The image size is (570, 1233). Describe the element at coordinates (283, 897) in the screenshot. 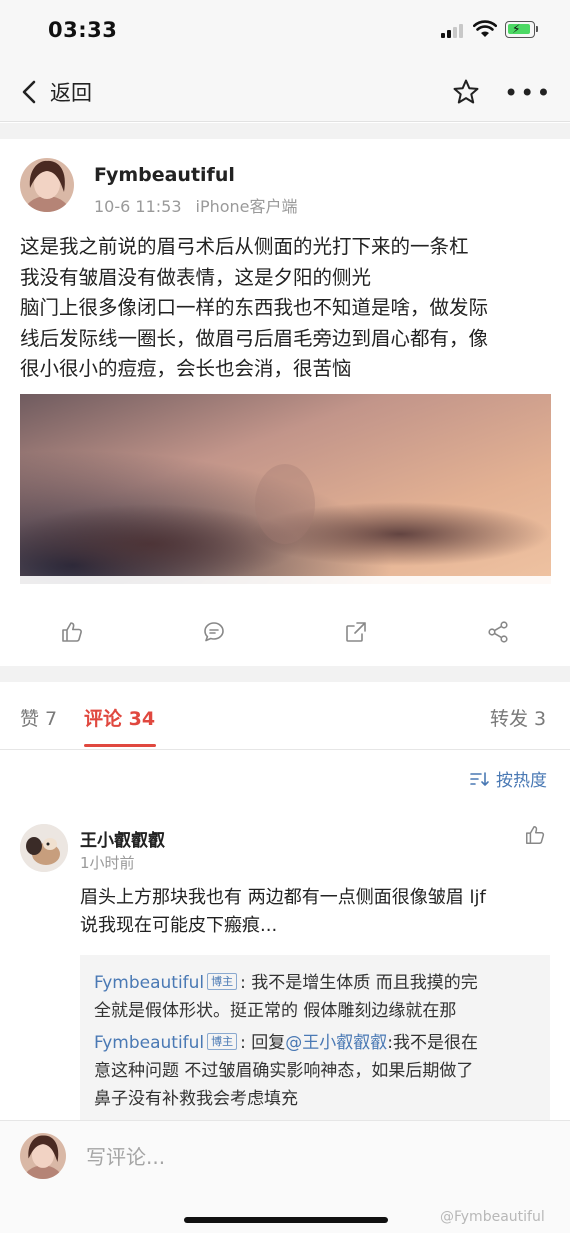

I see `comment-text-line: 眉头上方那块我也有 两边都有一点侧面很像皱眉 ljf` at that location.